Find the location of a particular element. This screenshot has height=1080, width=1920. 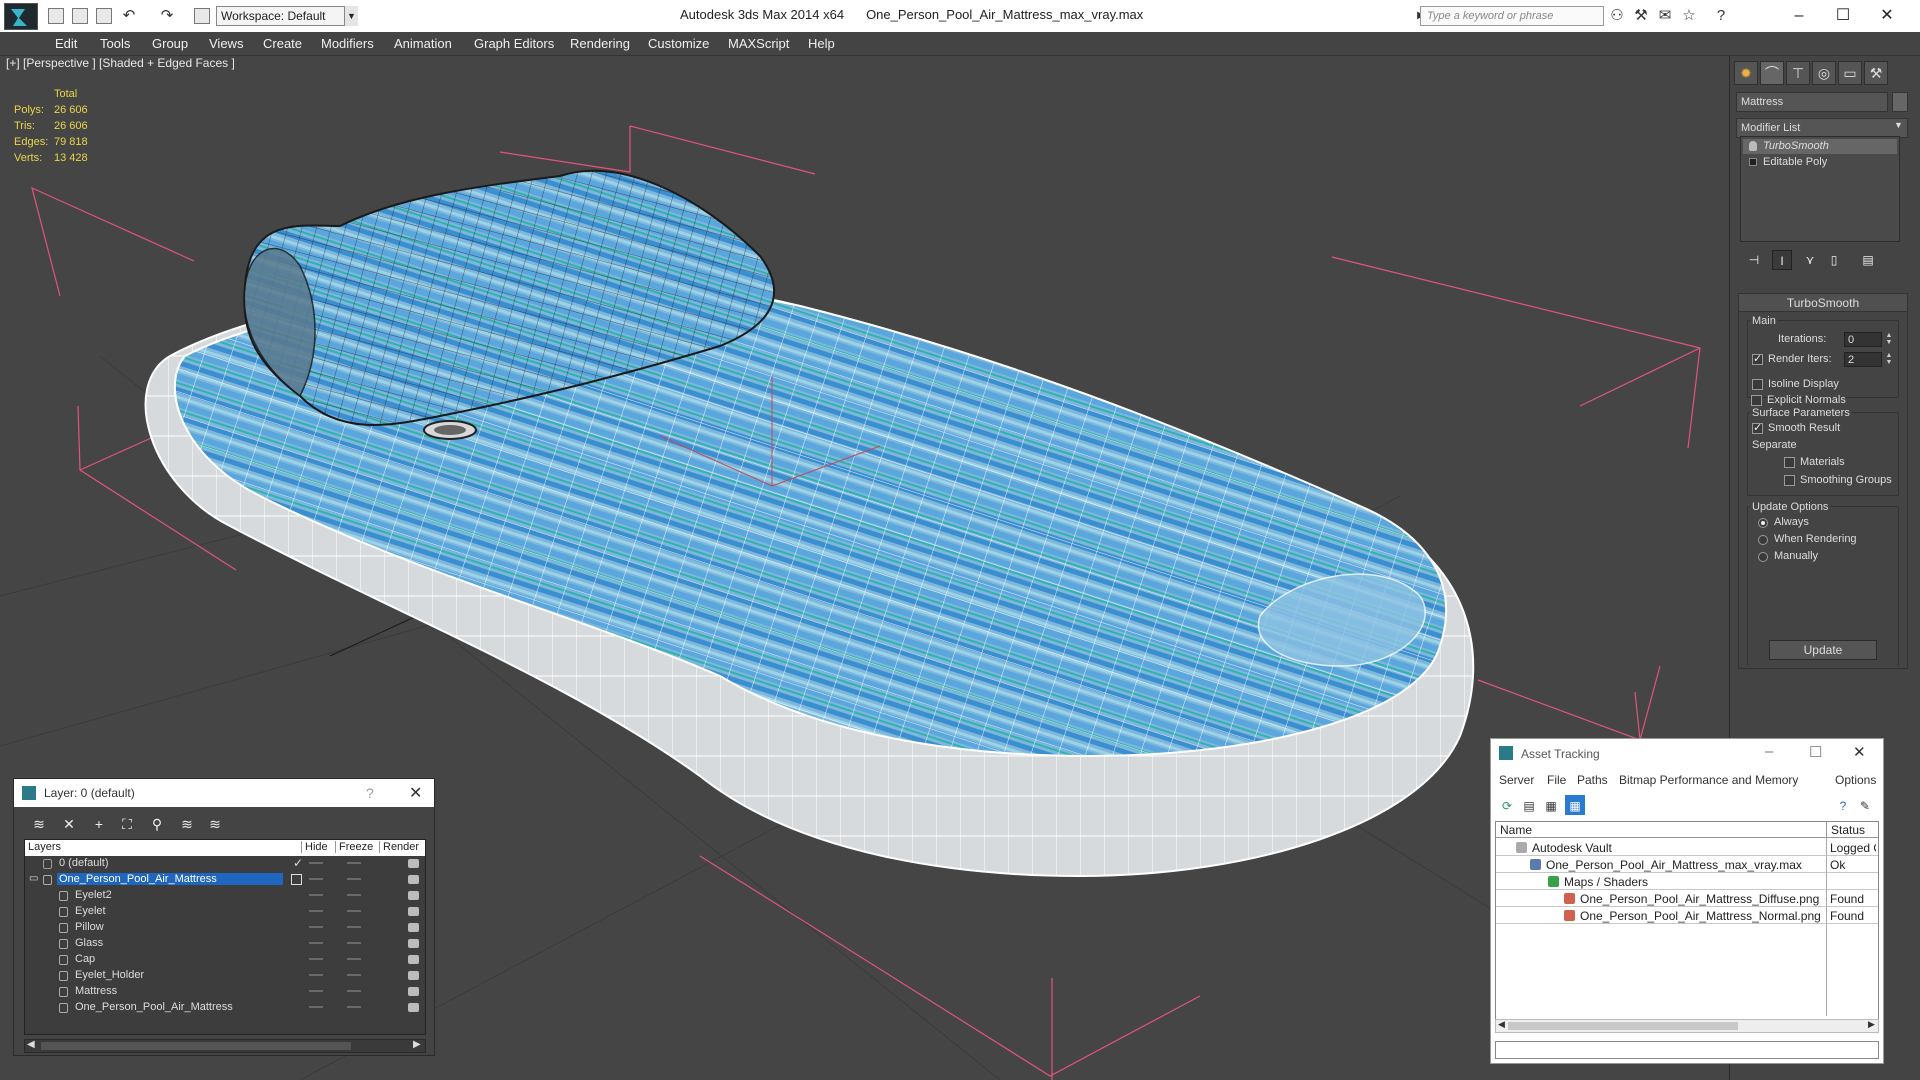

layer-row: Eyelet is located at coordinates (225, 912).